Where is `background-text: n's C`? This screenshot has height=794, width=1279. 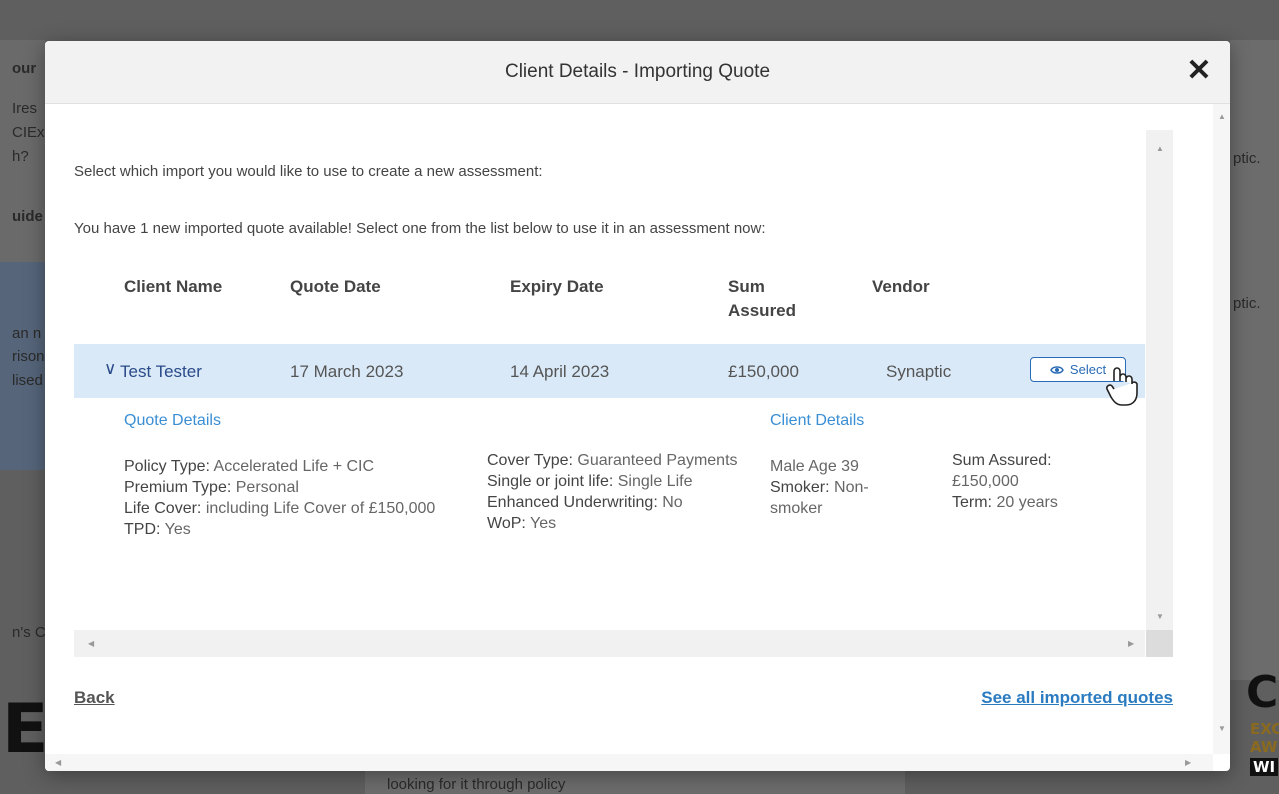 background-text: n's C is located at coordinates (29, 632).